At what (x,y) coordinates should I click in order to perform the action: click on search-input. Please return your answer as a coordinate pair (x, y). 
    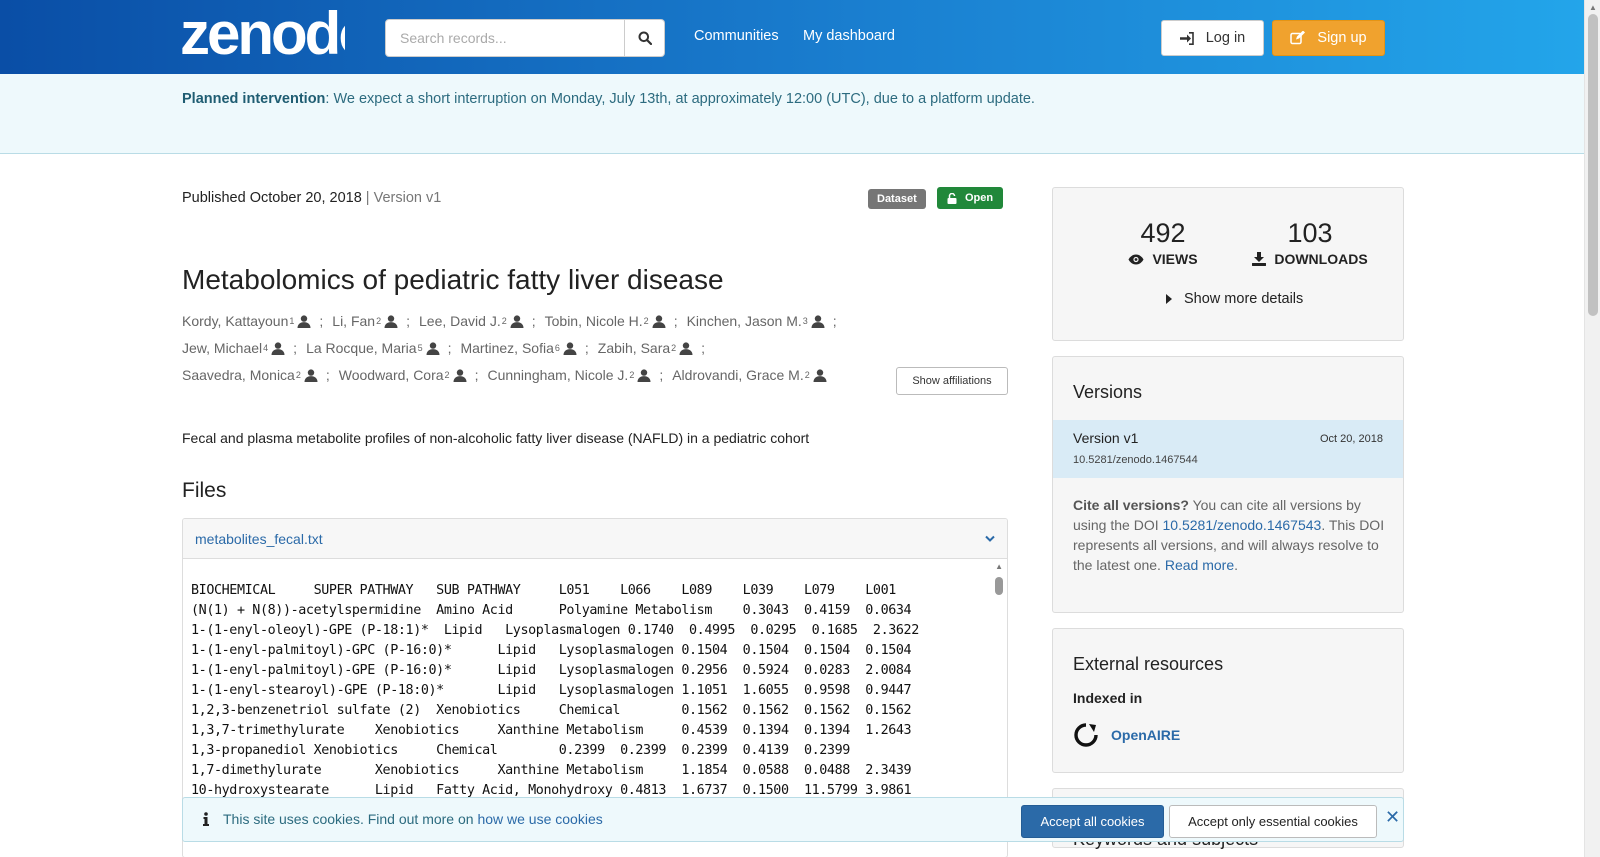
    Looking at the image, I should click on (505, 38).